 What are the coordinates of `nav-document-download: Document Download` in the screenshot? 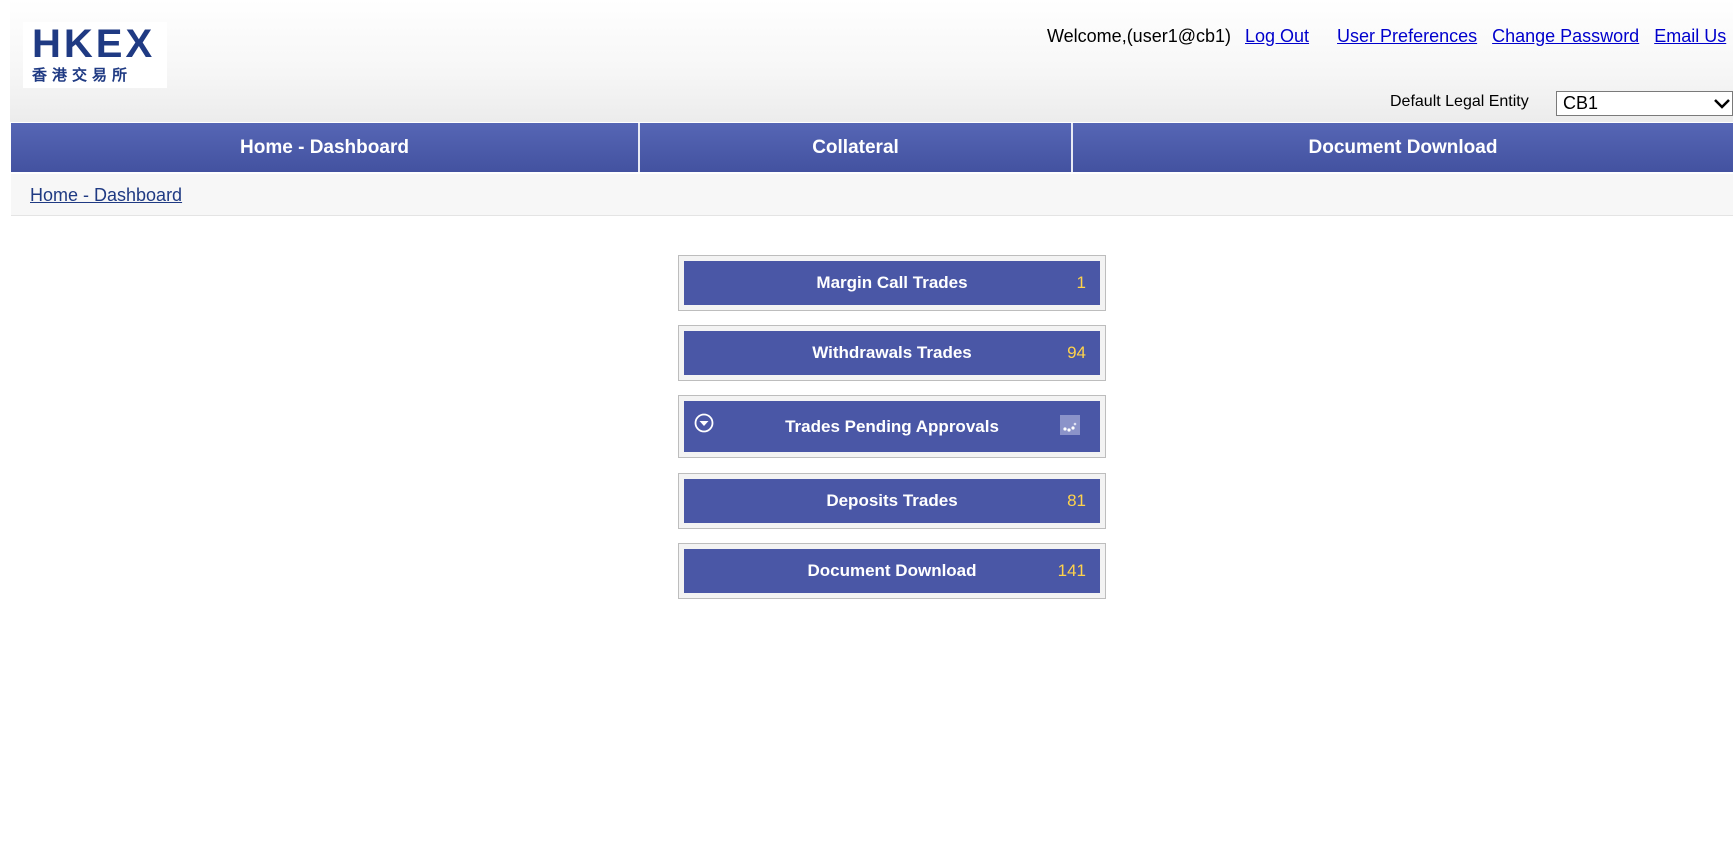 It's located at (1403, 147).